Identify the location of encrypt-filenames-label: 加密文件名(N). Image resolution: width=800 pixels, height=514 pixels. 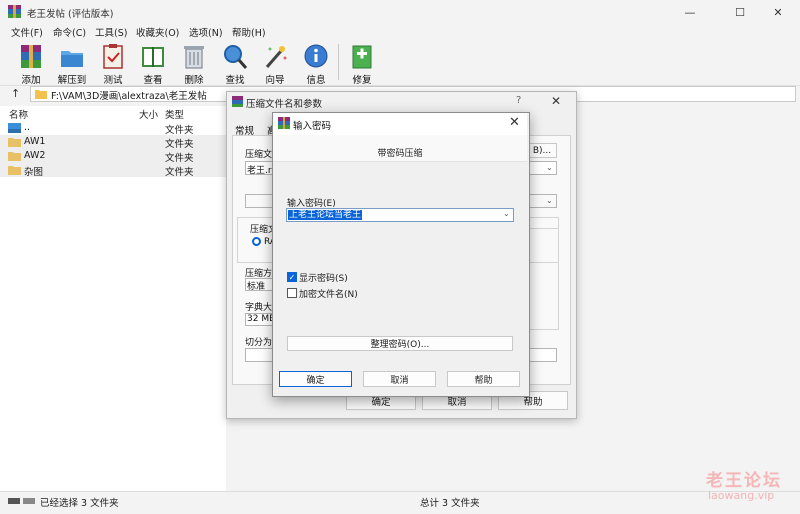
(328, 295).